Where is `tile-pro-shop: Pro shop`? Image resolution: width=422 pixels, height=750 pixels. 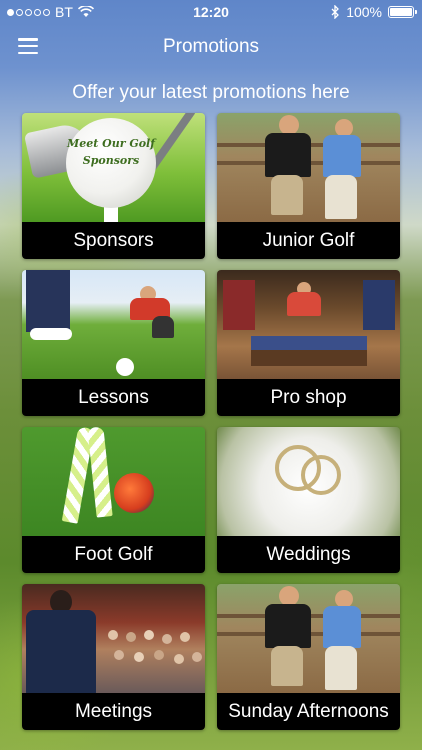
tile-pro-shop: Pro shop is located at coordinates (308, 343).